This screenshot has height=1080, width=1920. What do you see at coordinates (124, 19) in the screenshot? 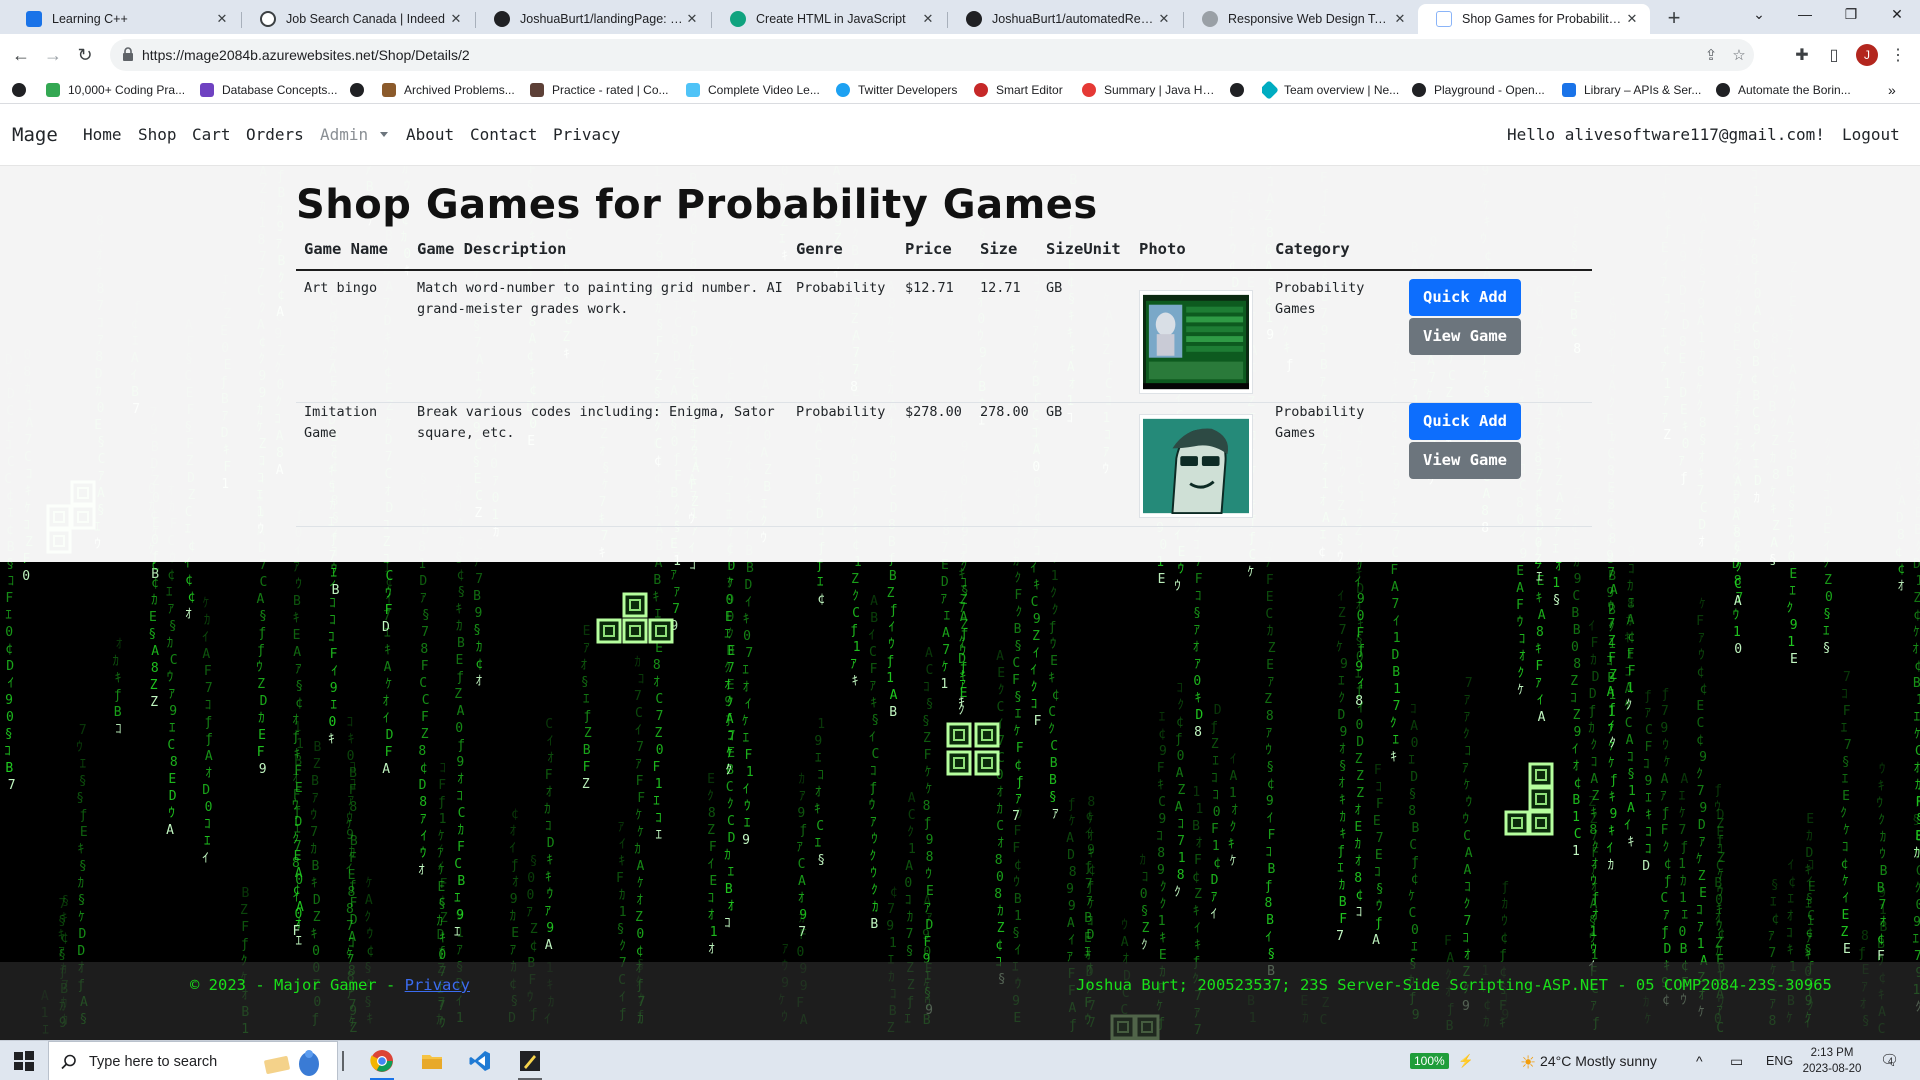
I see `browser-tab: Learning C++ ✕` at bounding box center [124, 19].